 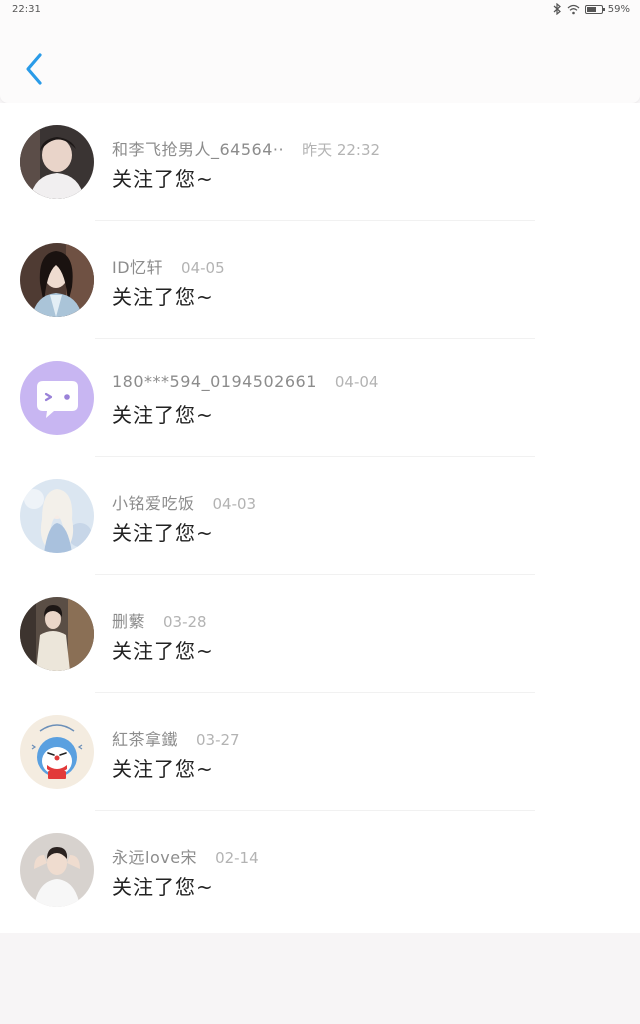 I want to click on name-line: 和李飞抢男人_64564·· 昨天 22:32, so click(x=246, y=148).